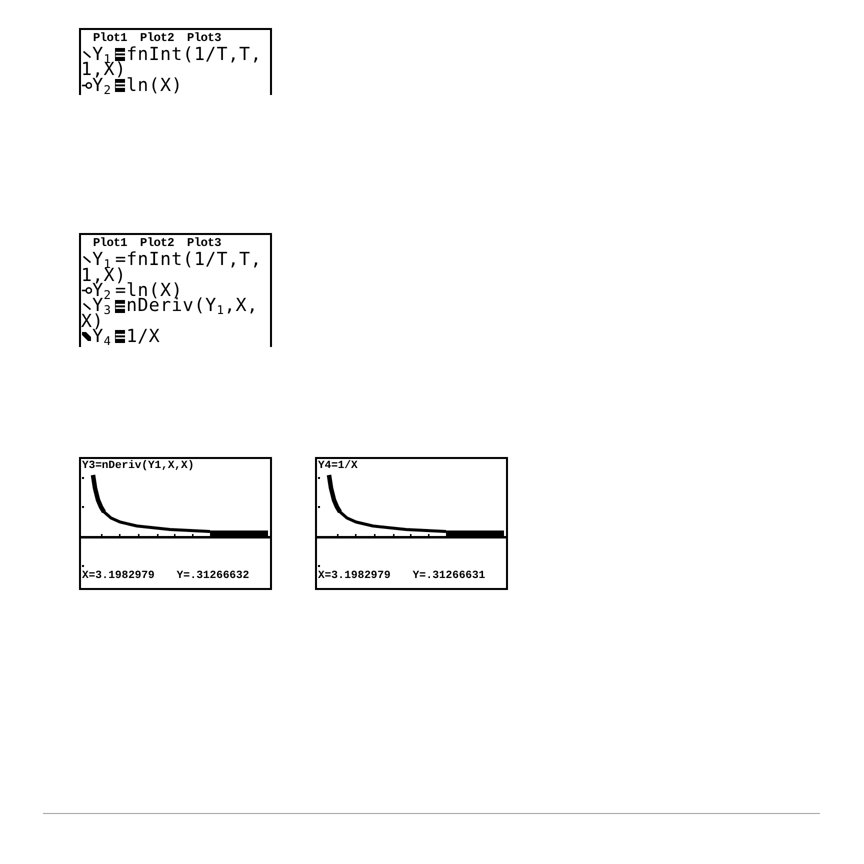 This screenshot has height=864, width=864. Describe the element at coordinates (143, 337) in the screenshot. I see `function-expression: 1/X` at that location.